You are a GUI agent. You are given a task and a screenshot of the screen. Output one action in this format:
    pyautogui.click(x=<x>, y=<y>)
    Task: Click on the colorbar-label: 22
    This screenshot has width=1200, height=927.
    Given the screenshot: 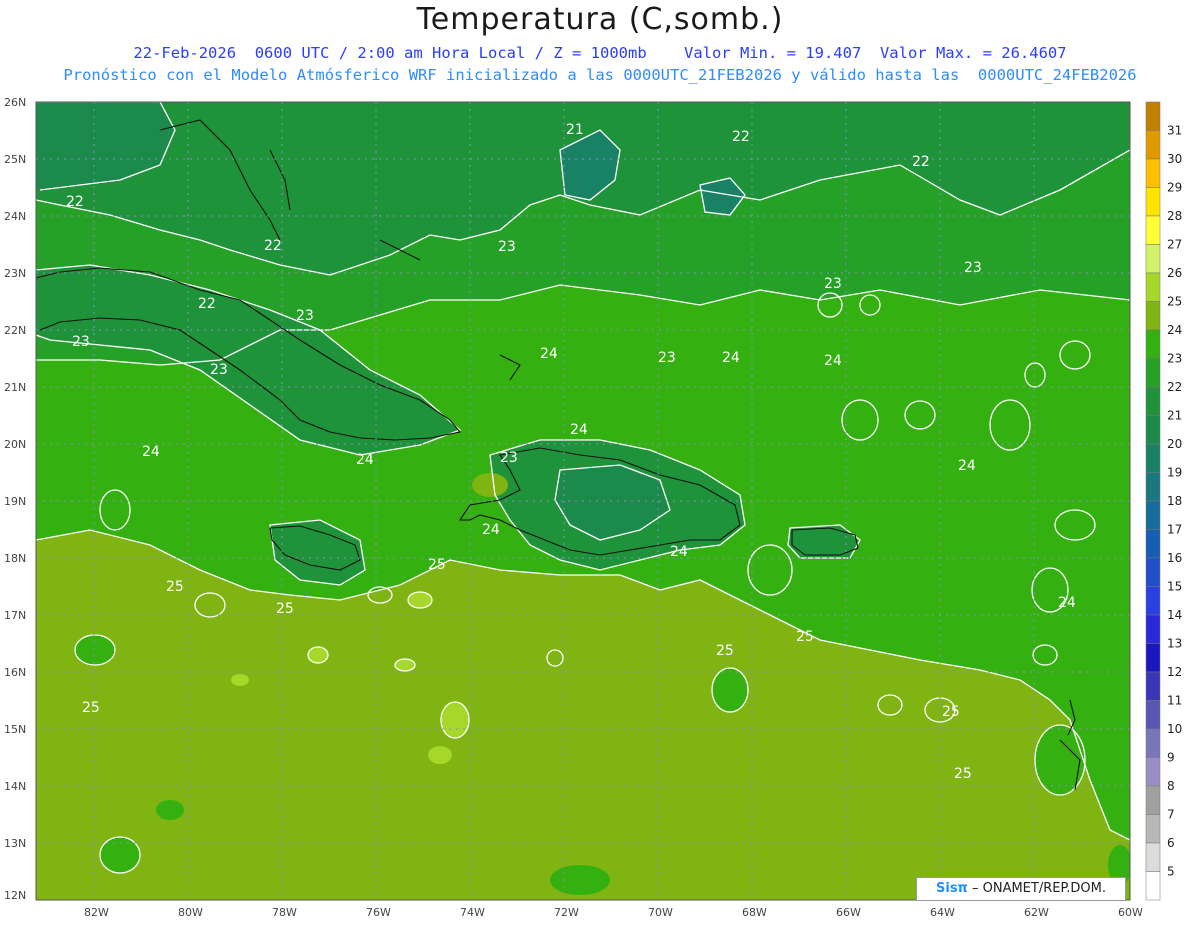 What is the action you would take?
    pyautogui.click(x=1174, y=387)
    